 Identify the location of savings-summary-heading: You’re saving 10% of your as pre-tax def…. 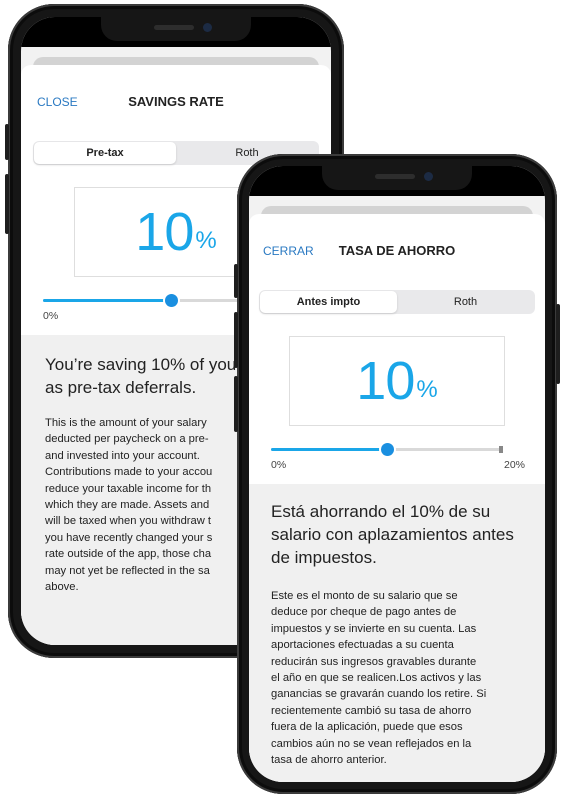
(143, 376).